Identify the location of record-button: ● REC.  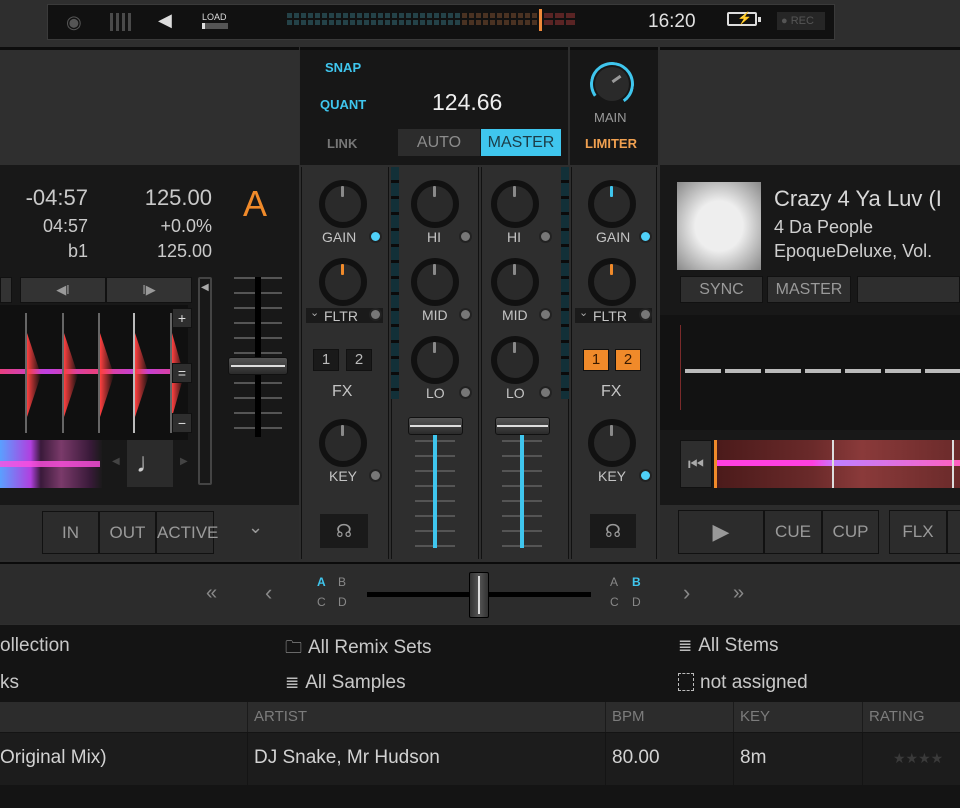
(801, 21).